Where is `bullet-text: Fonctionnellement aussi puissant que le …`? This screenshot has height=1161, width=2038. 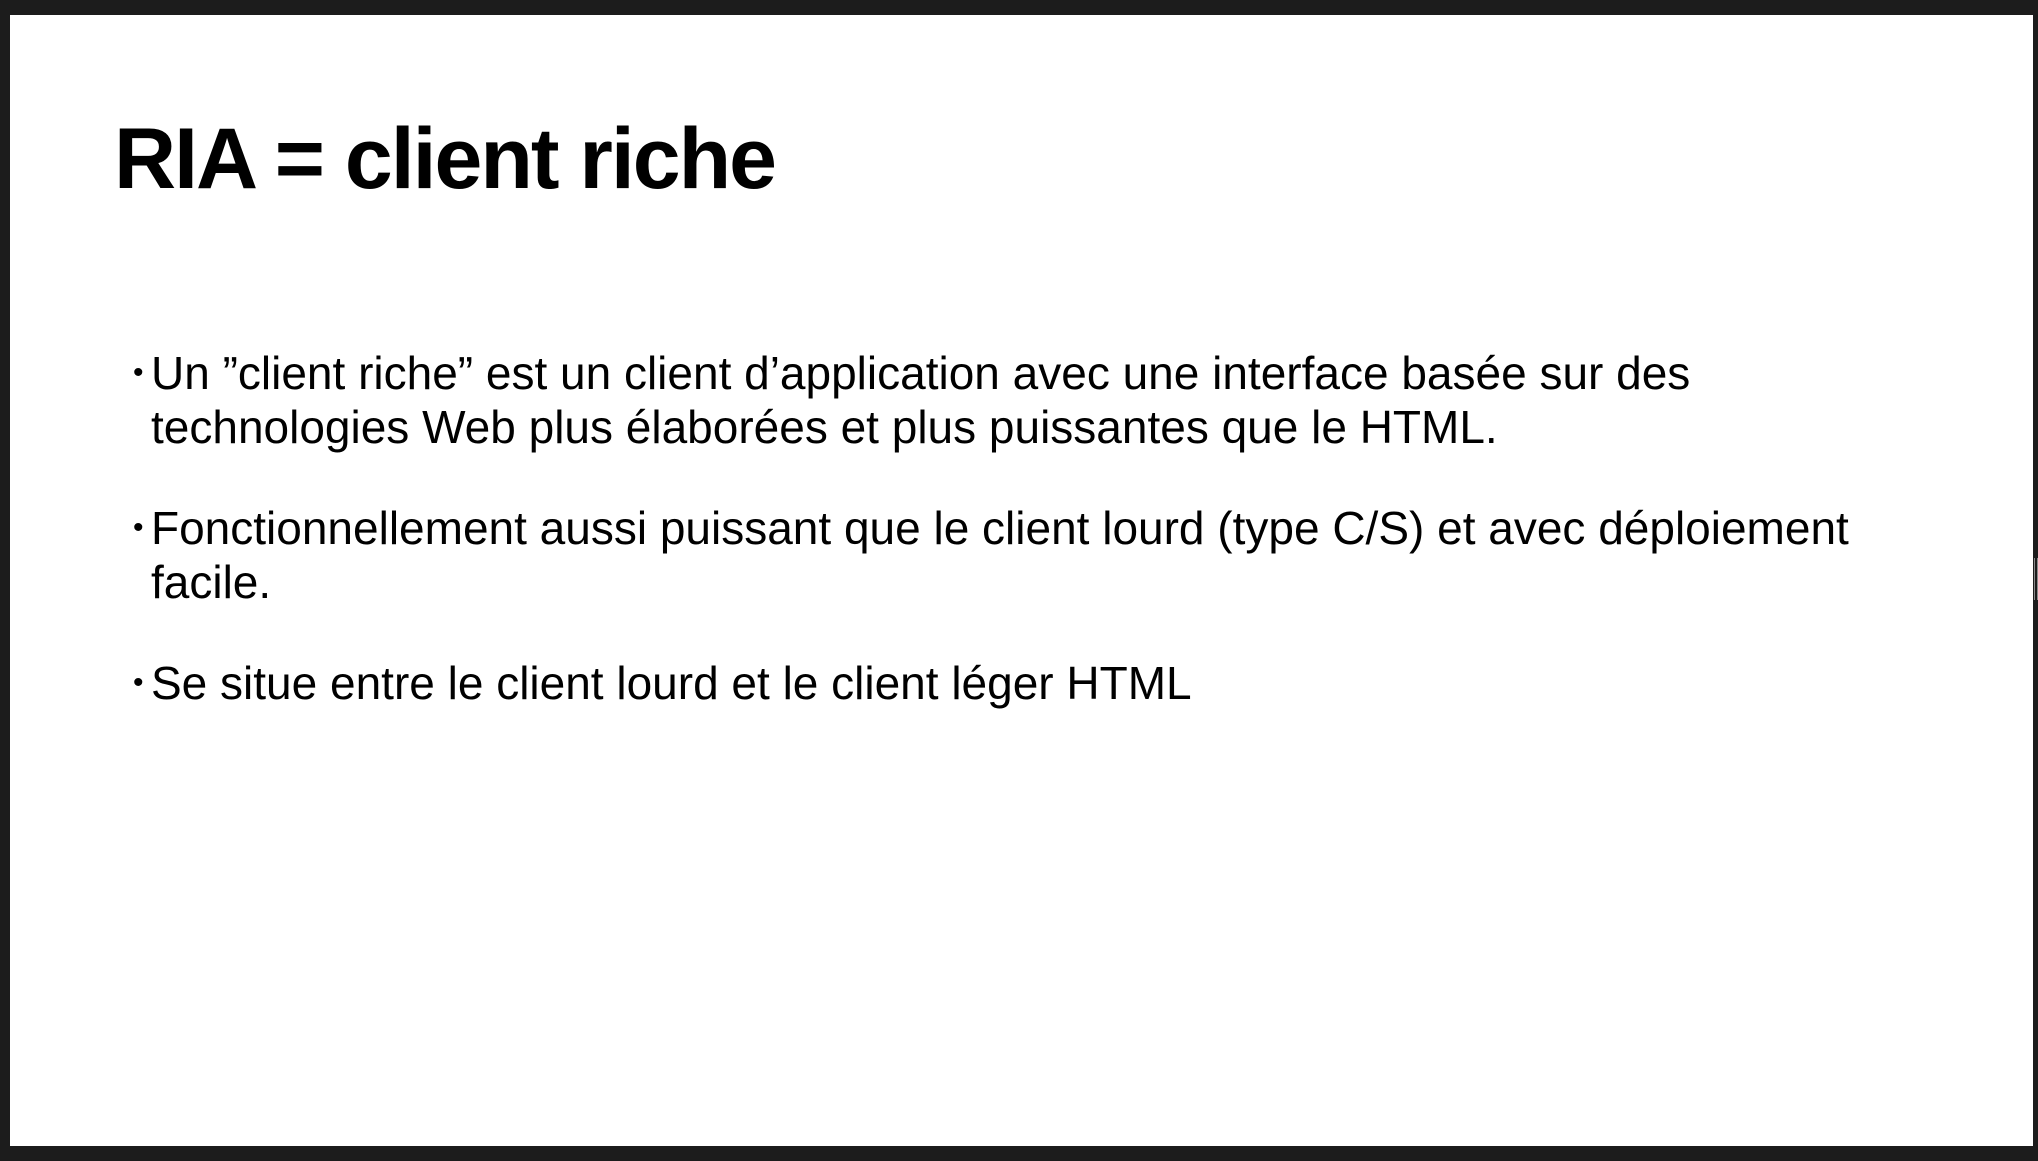 bullet-text: Fonctionnellement aussi puissant que le … is located at coordinates (1000, 555).